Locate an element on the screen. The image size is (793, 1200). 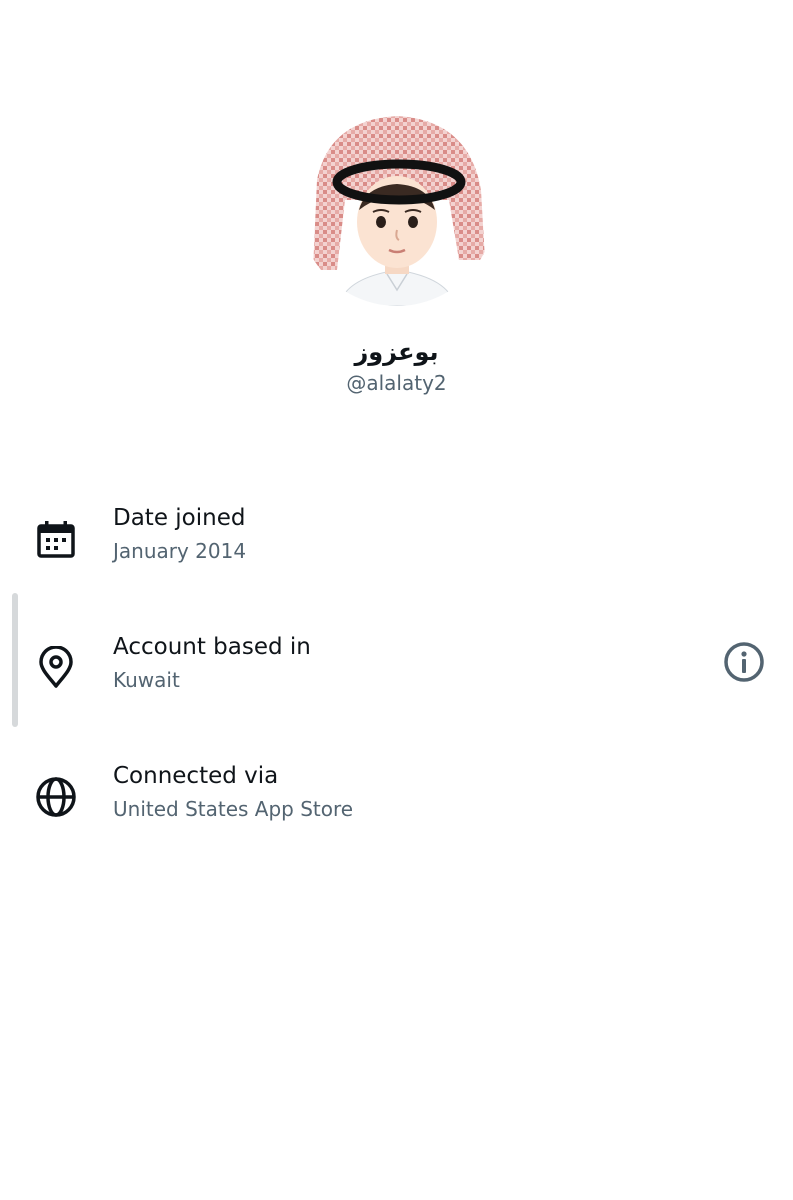
info-row-date-joined: Date joined January 2014 is located at coordinates (396, 558).